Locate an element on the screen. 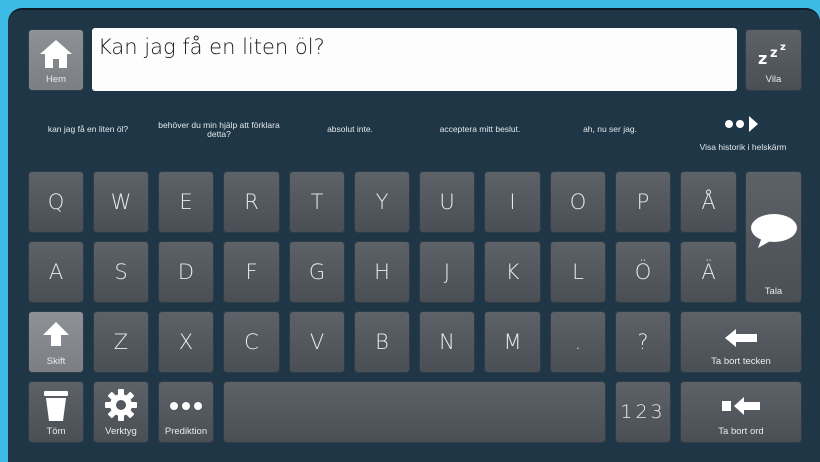  clear-label: Töm is located at coordinates (56, 431).